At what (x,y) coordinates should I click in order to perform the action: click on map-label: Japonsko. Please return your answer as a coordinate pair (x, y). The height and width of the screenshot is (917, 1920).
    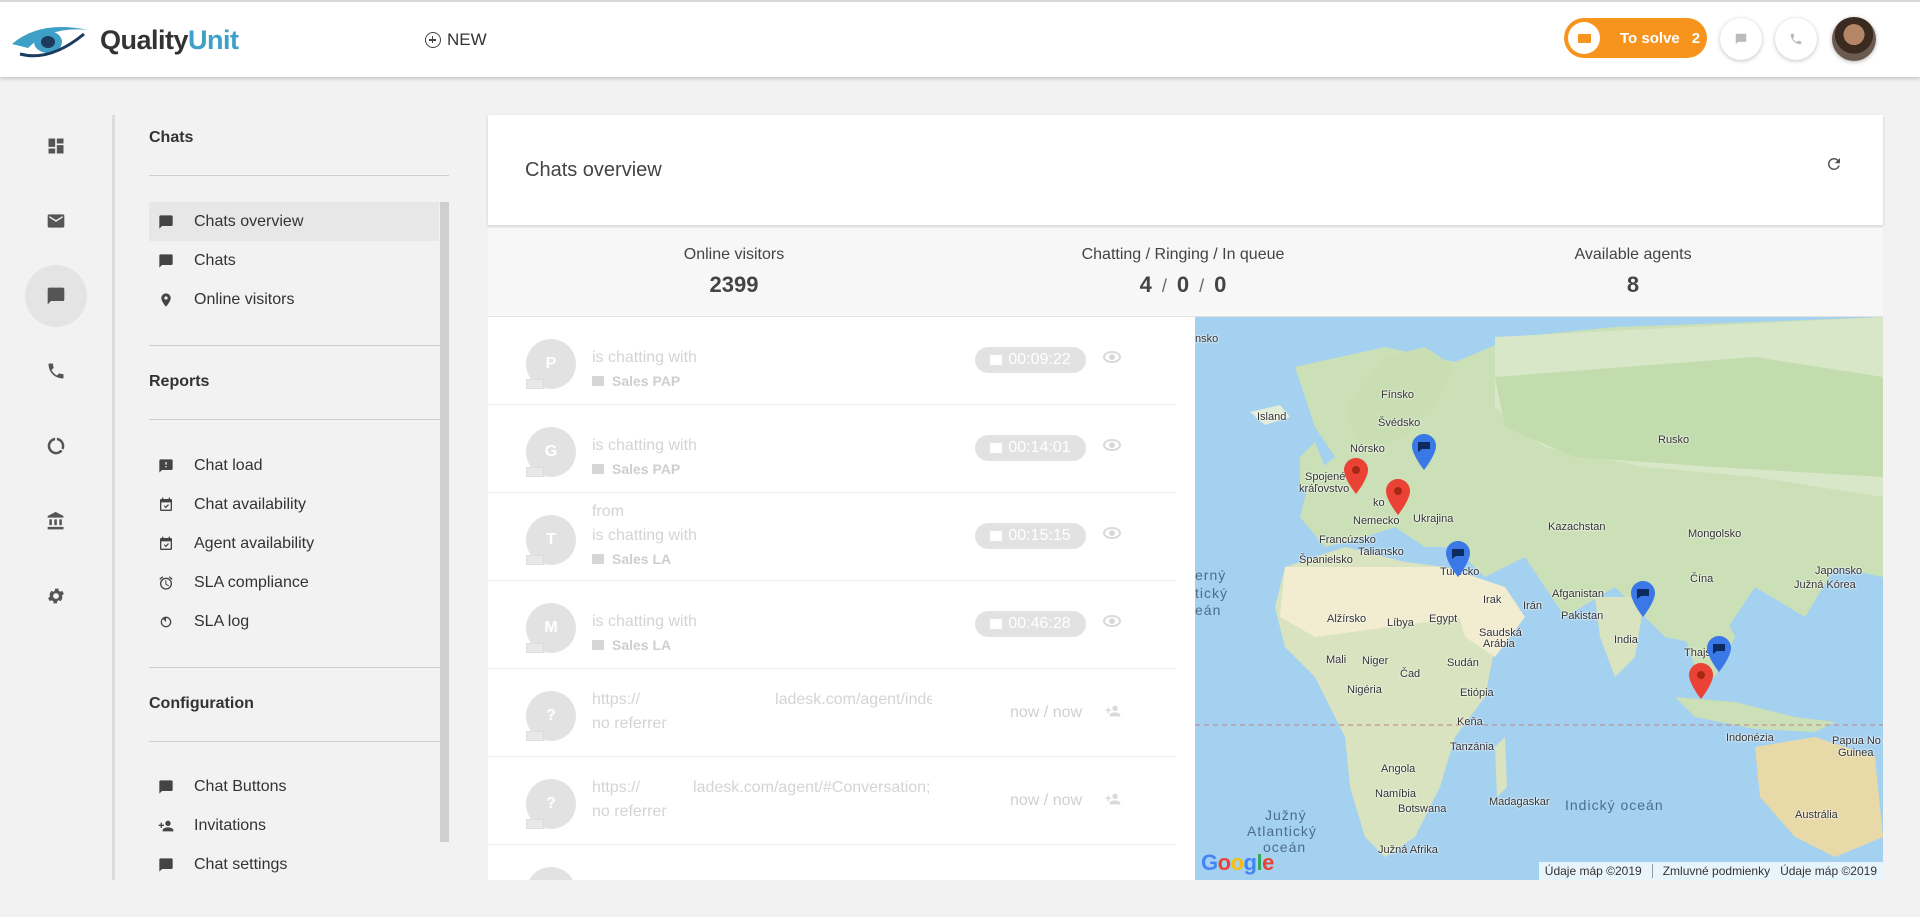
    Looking at the image, I should click on (1839, 571).